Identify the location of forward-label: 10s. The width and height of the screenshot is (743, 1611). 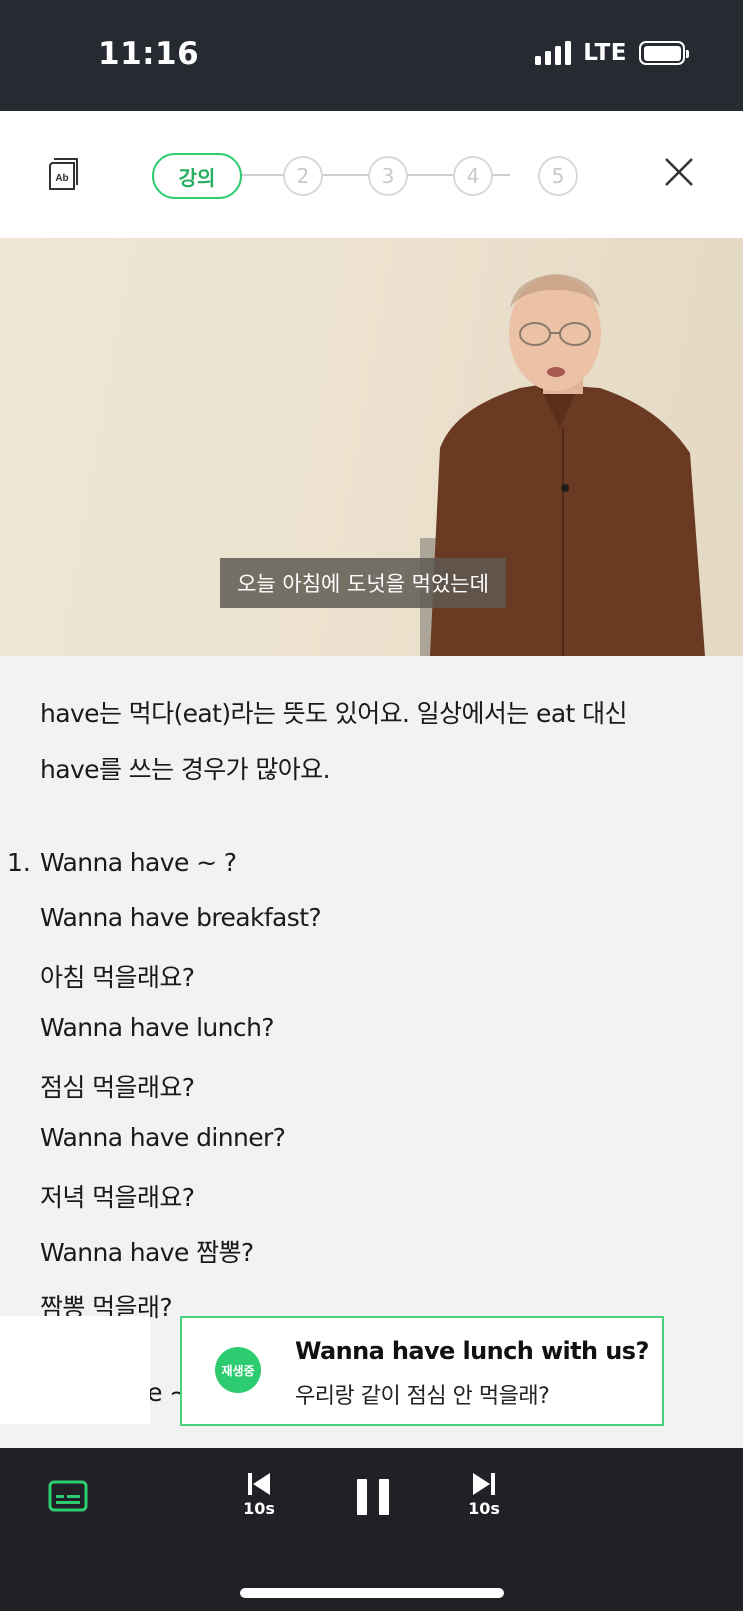
(484, 1508).